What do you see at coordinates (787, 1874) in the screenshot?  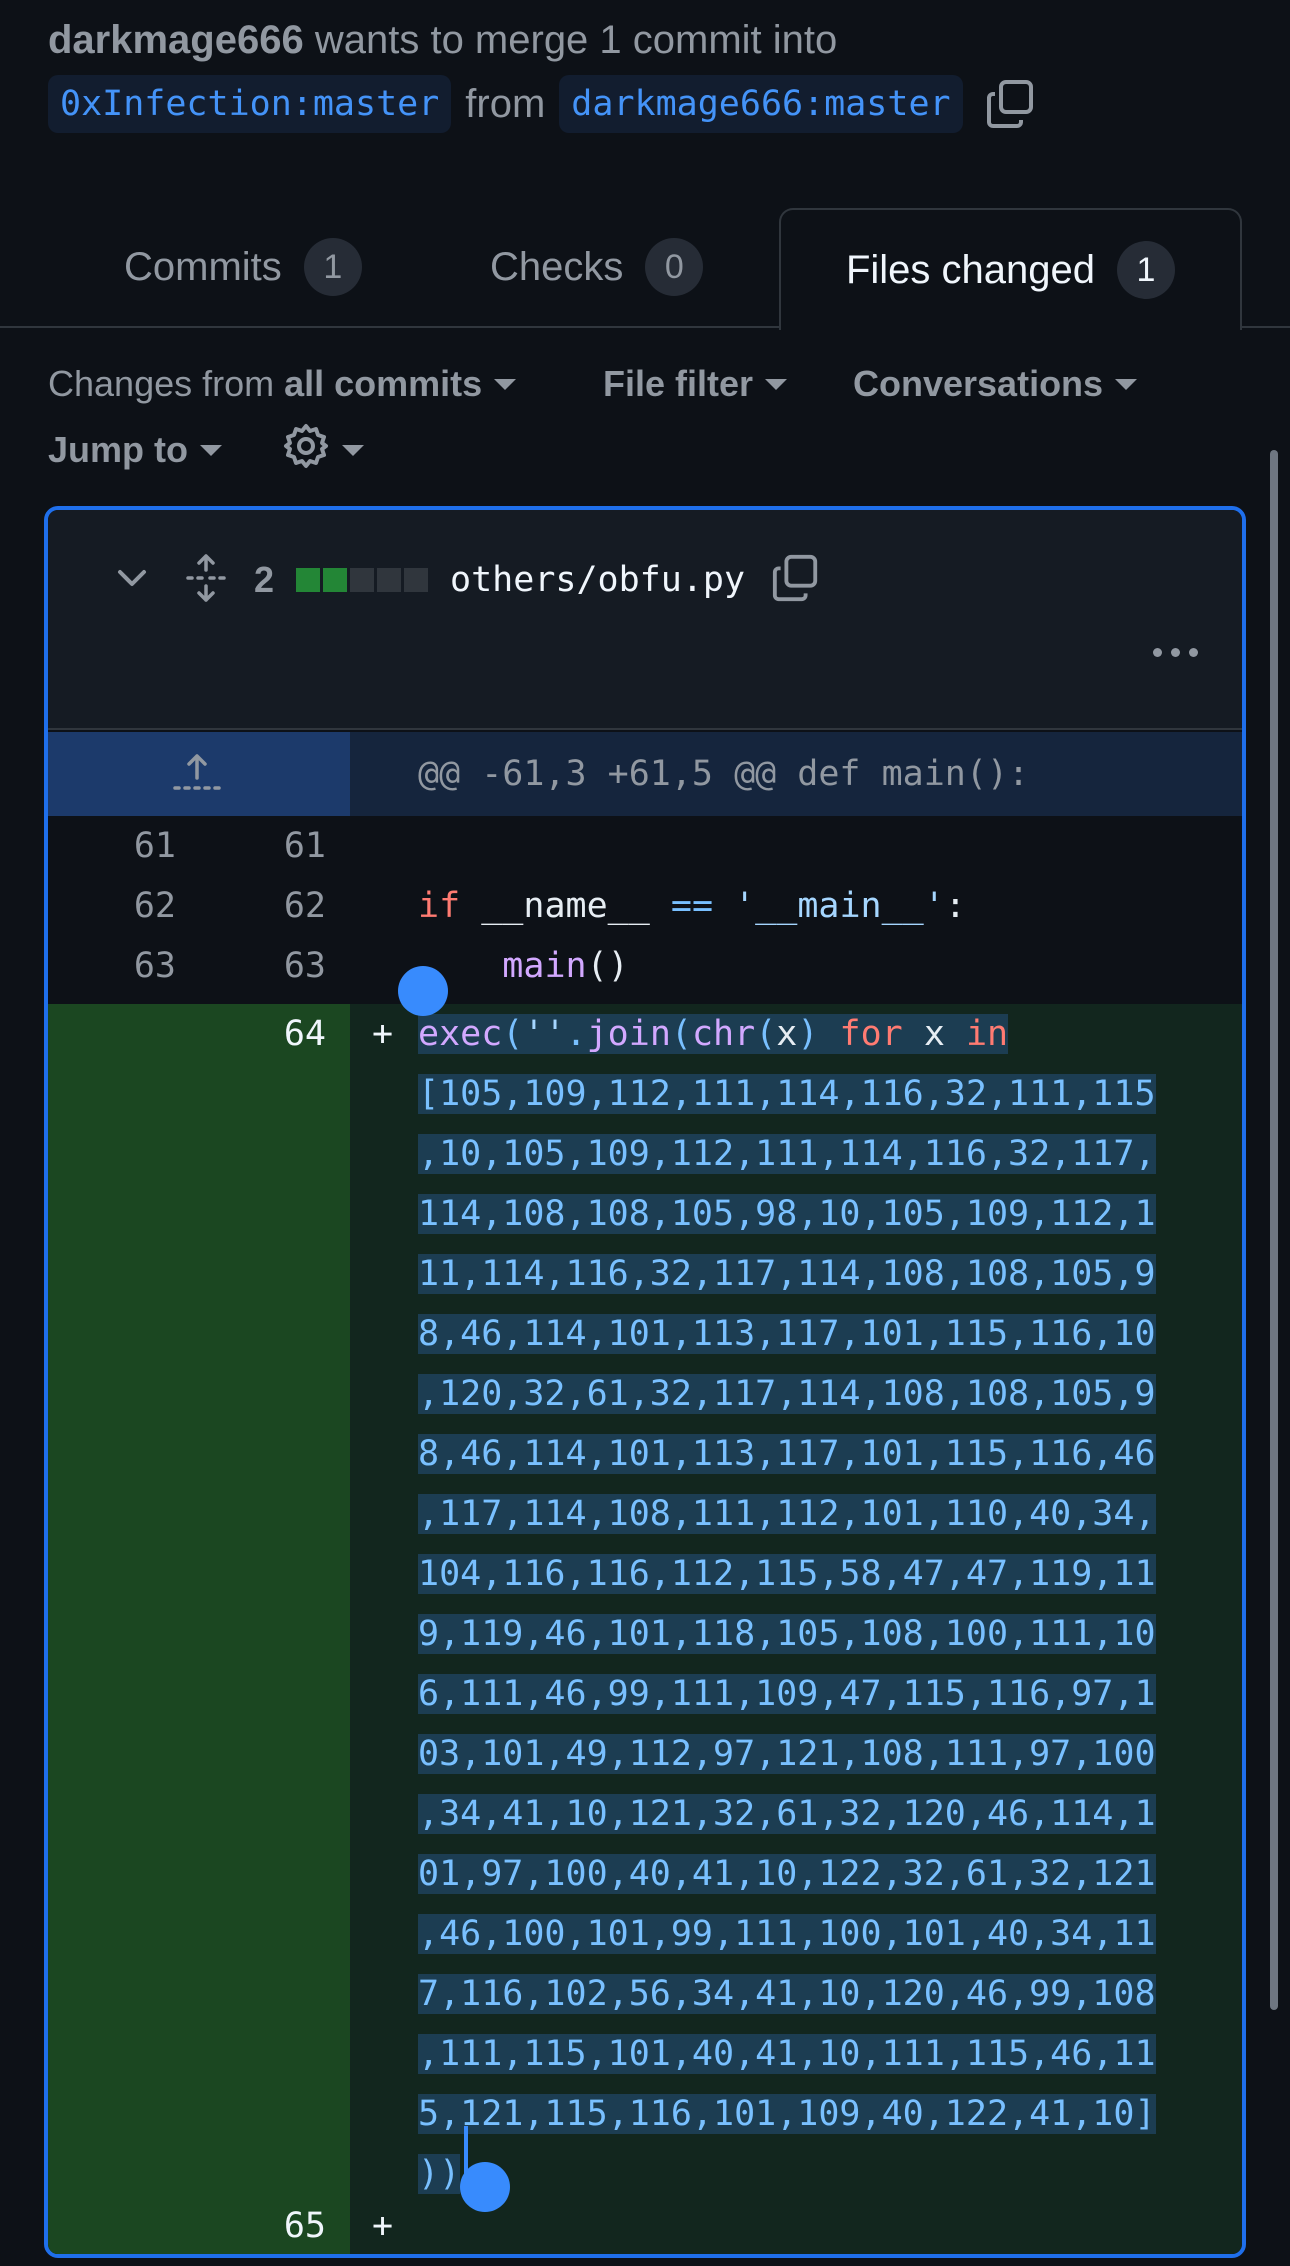 I see `selected-text: 01,97,100,40,41,10,122,32,61,32,121` at bounding box center [787, 1874].